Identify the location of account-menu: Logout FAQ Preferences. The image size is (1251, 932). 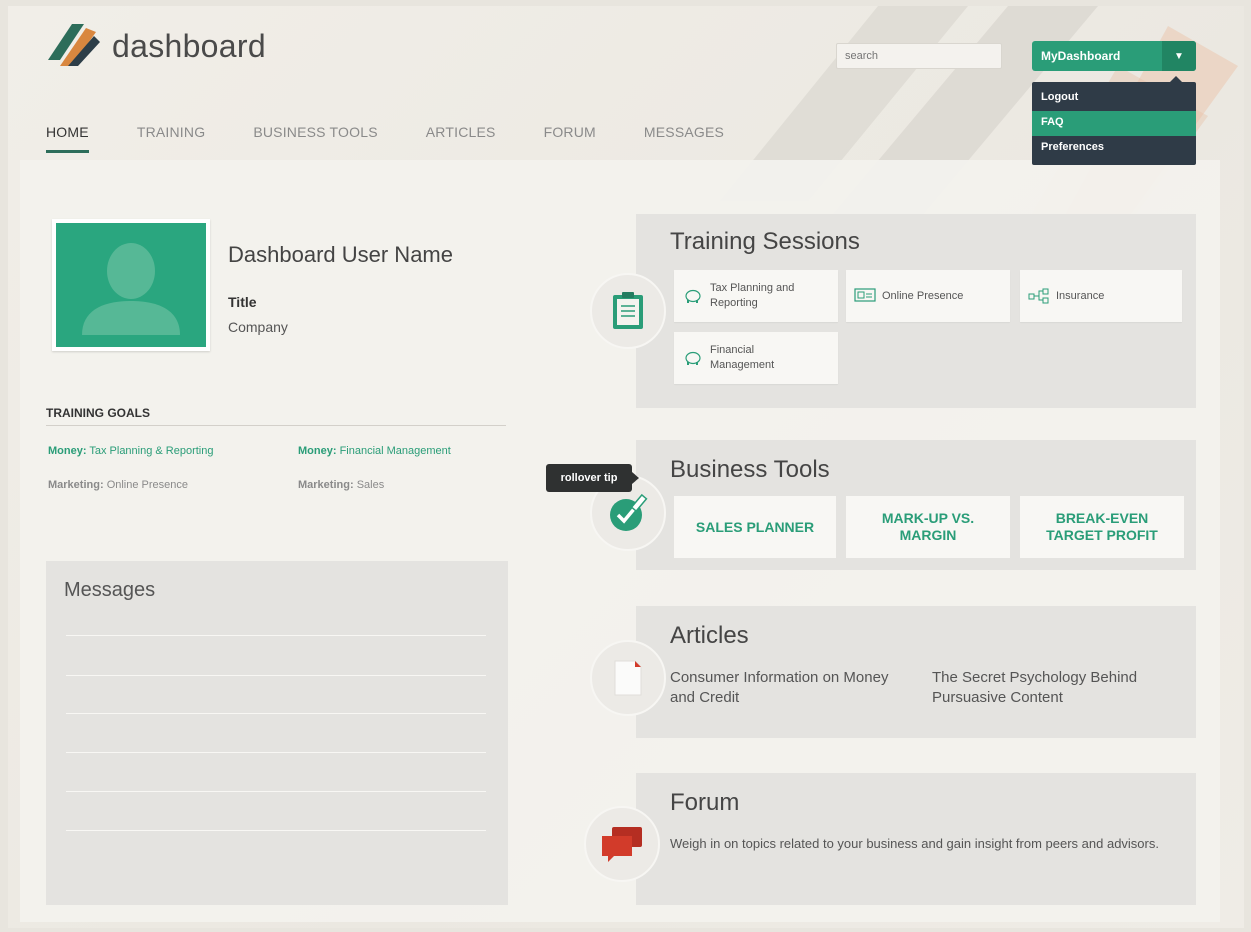
(1114, 120).